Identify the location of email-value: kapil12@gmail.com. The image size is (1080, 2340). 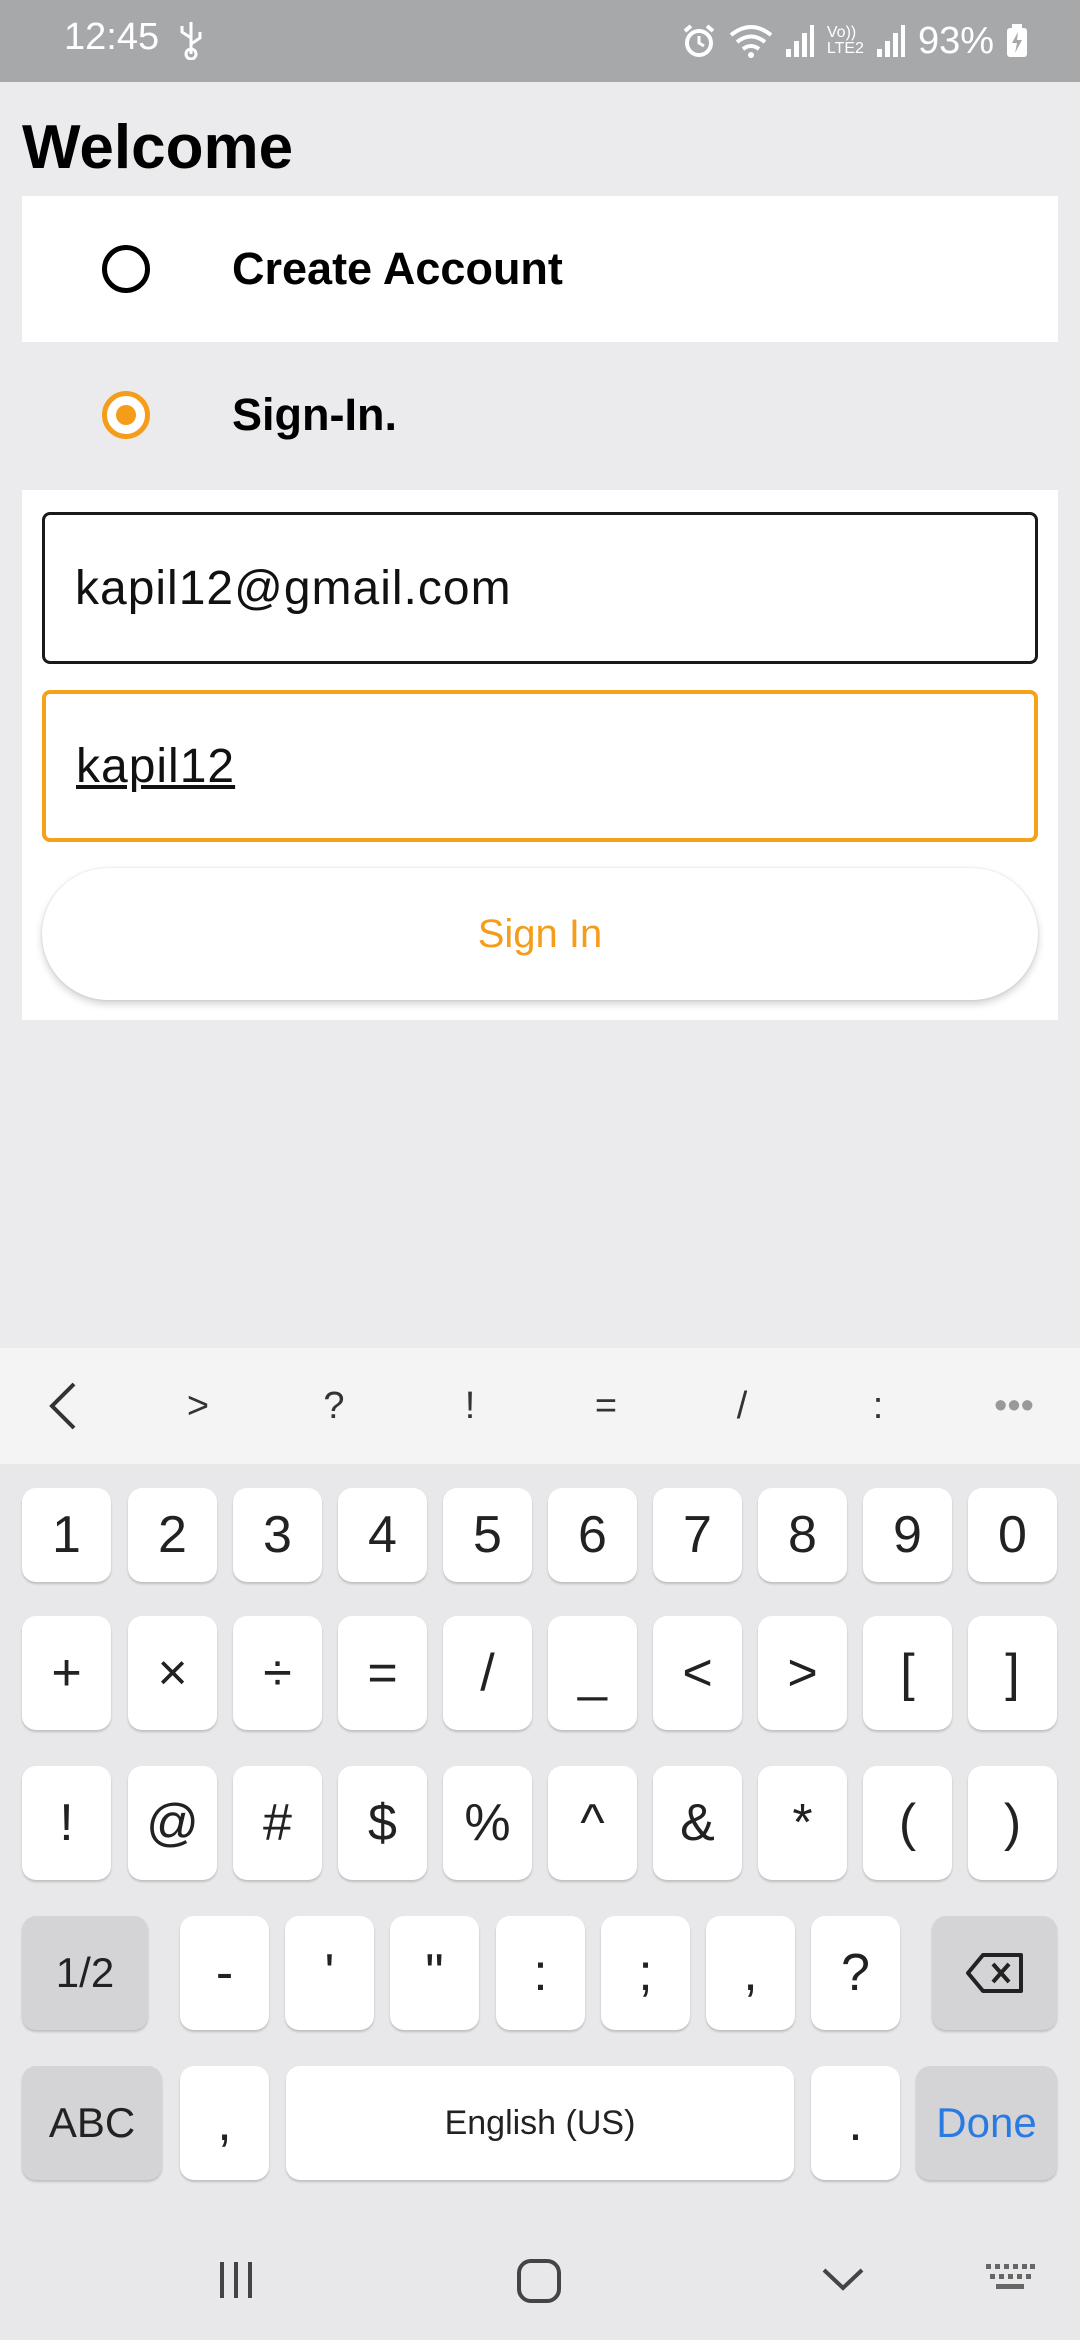
(293, 588).